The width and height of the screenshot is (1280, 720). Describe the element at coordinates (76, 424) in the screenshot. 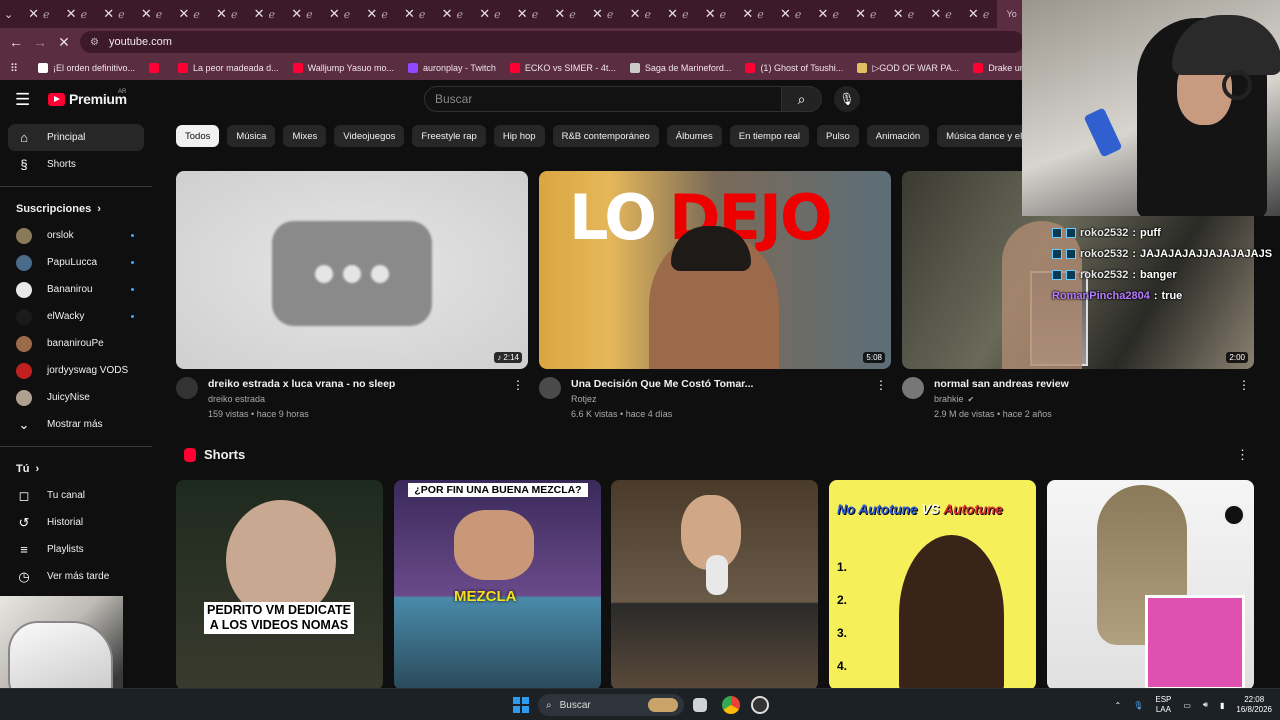

I see `show-more-button: ⌄ Mostrar más` at that location.